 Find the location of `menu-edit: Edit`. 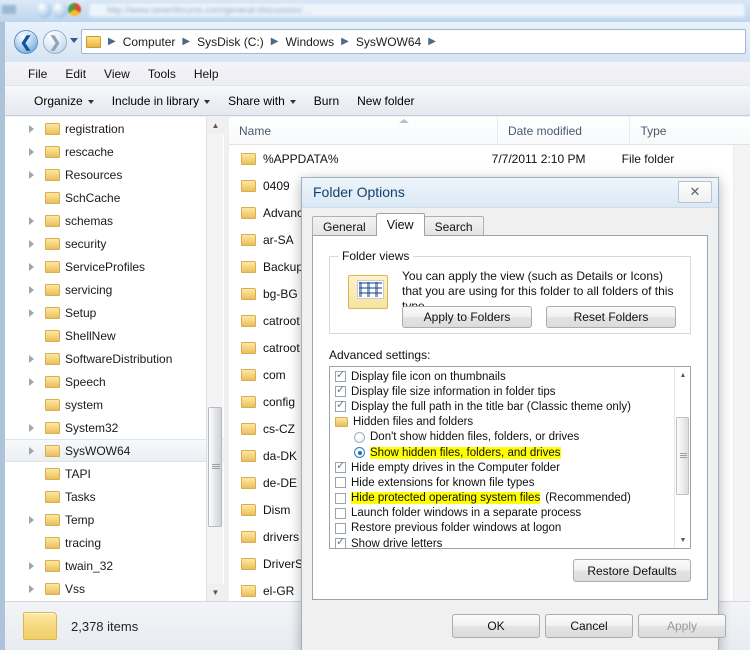

menu-edit: Edit is located at coordinates (75, 74).